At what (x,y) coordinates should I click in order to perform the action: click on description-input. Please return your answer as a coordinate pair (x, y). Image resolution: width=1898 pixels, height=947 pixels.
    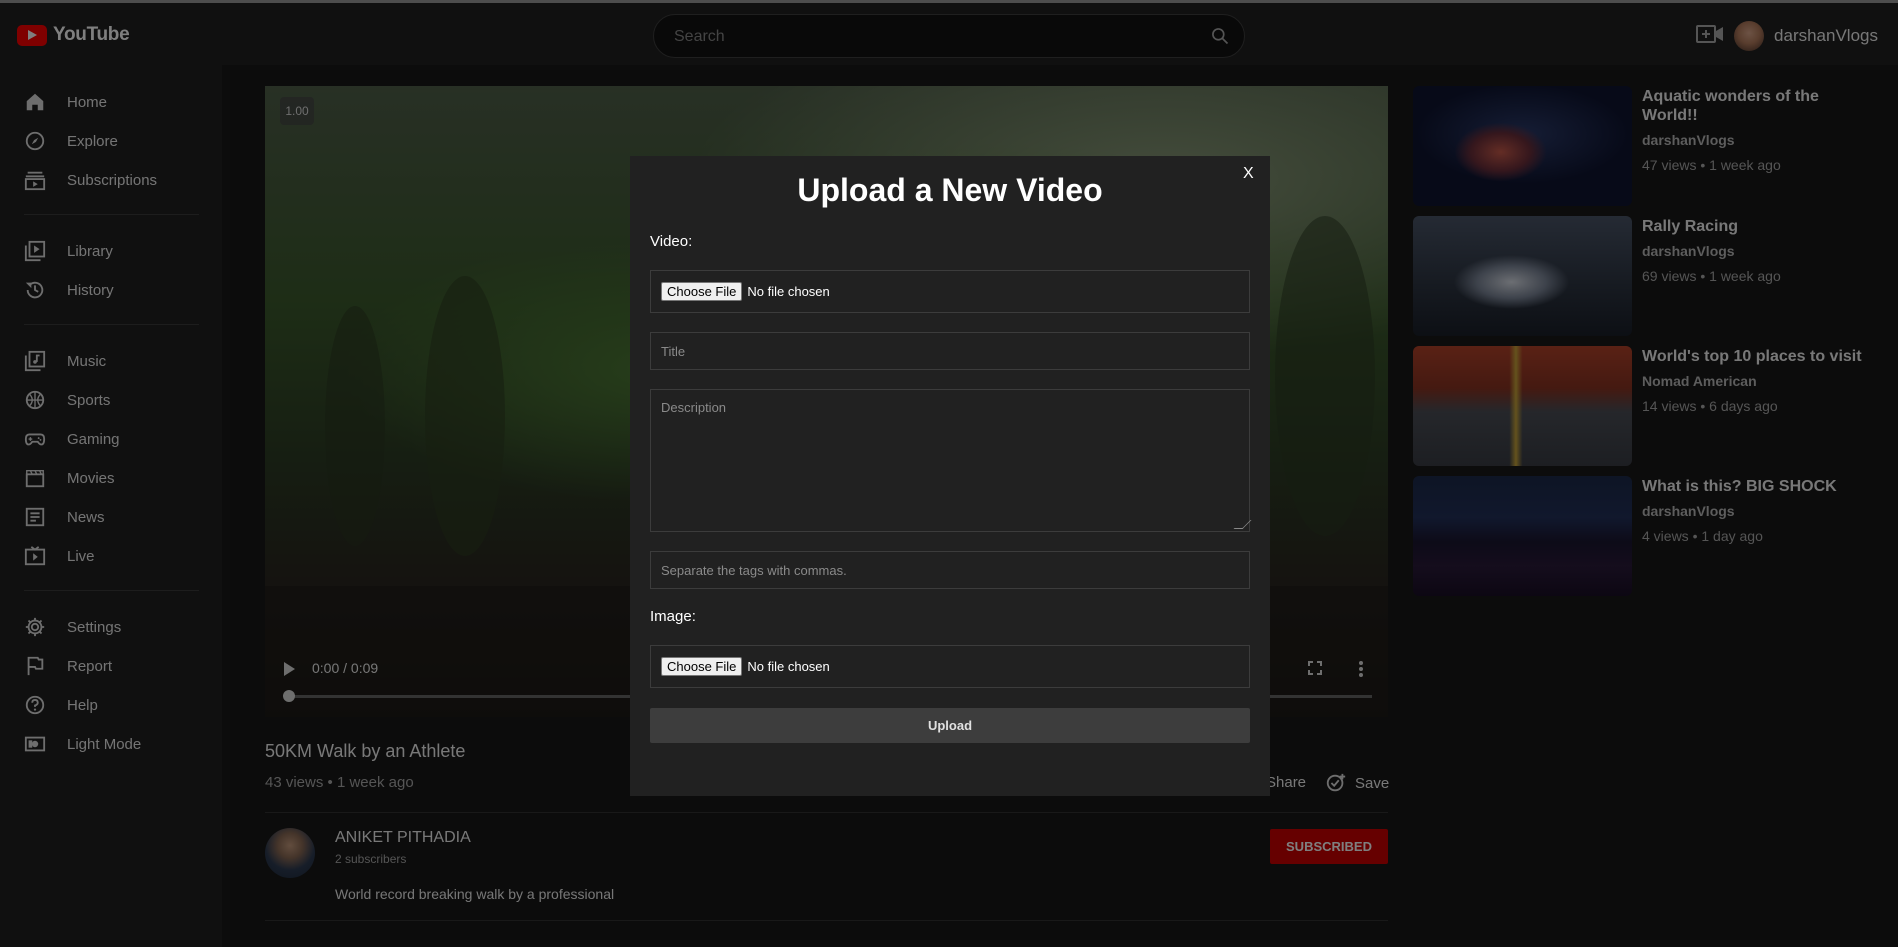
    Looking at the image, I should click on (950, 460).